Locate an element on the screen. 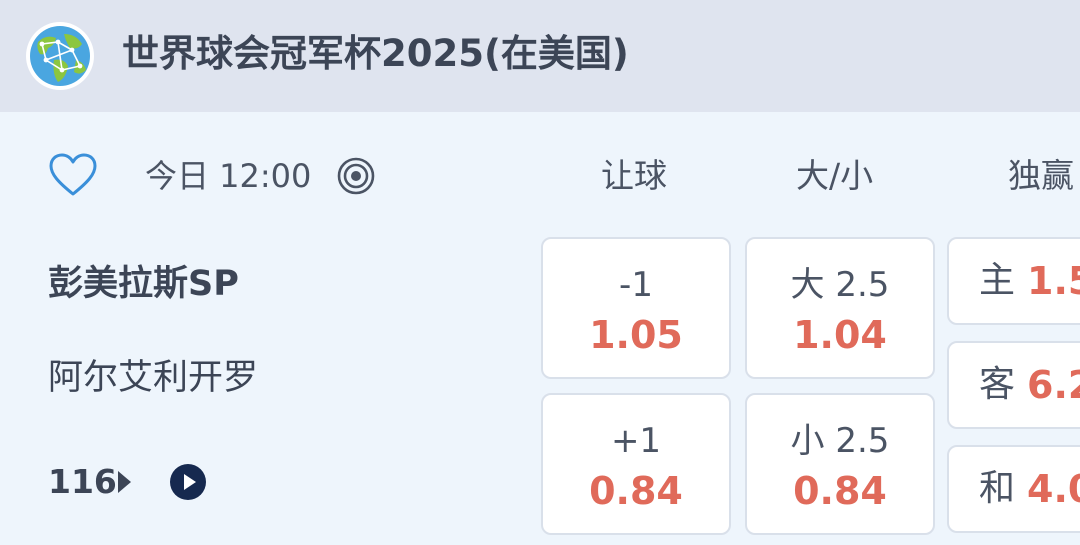 This screenshot has height=545, width=1080. over-price: 1.04 is located at coordinates (840, 335).